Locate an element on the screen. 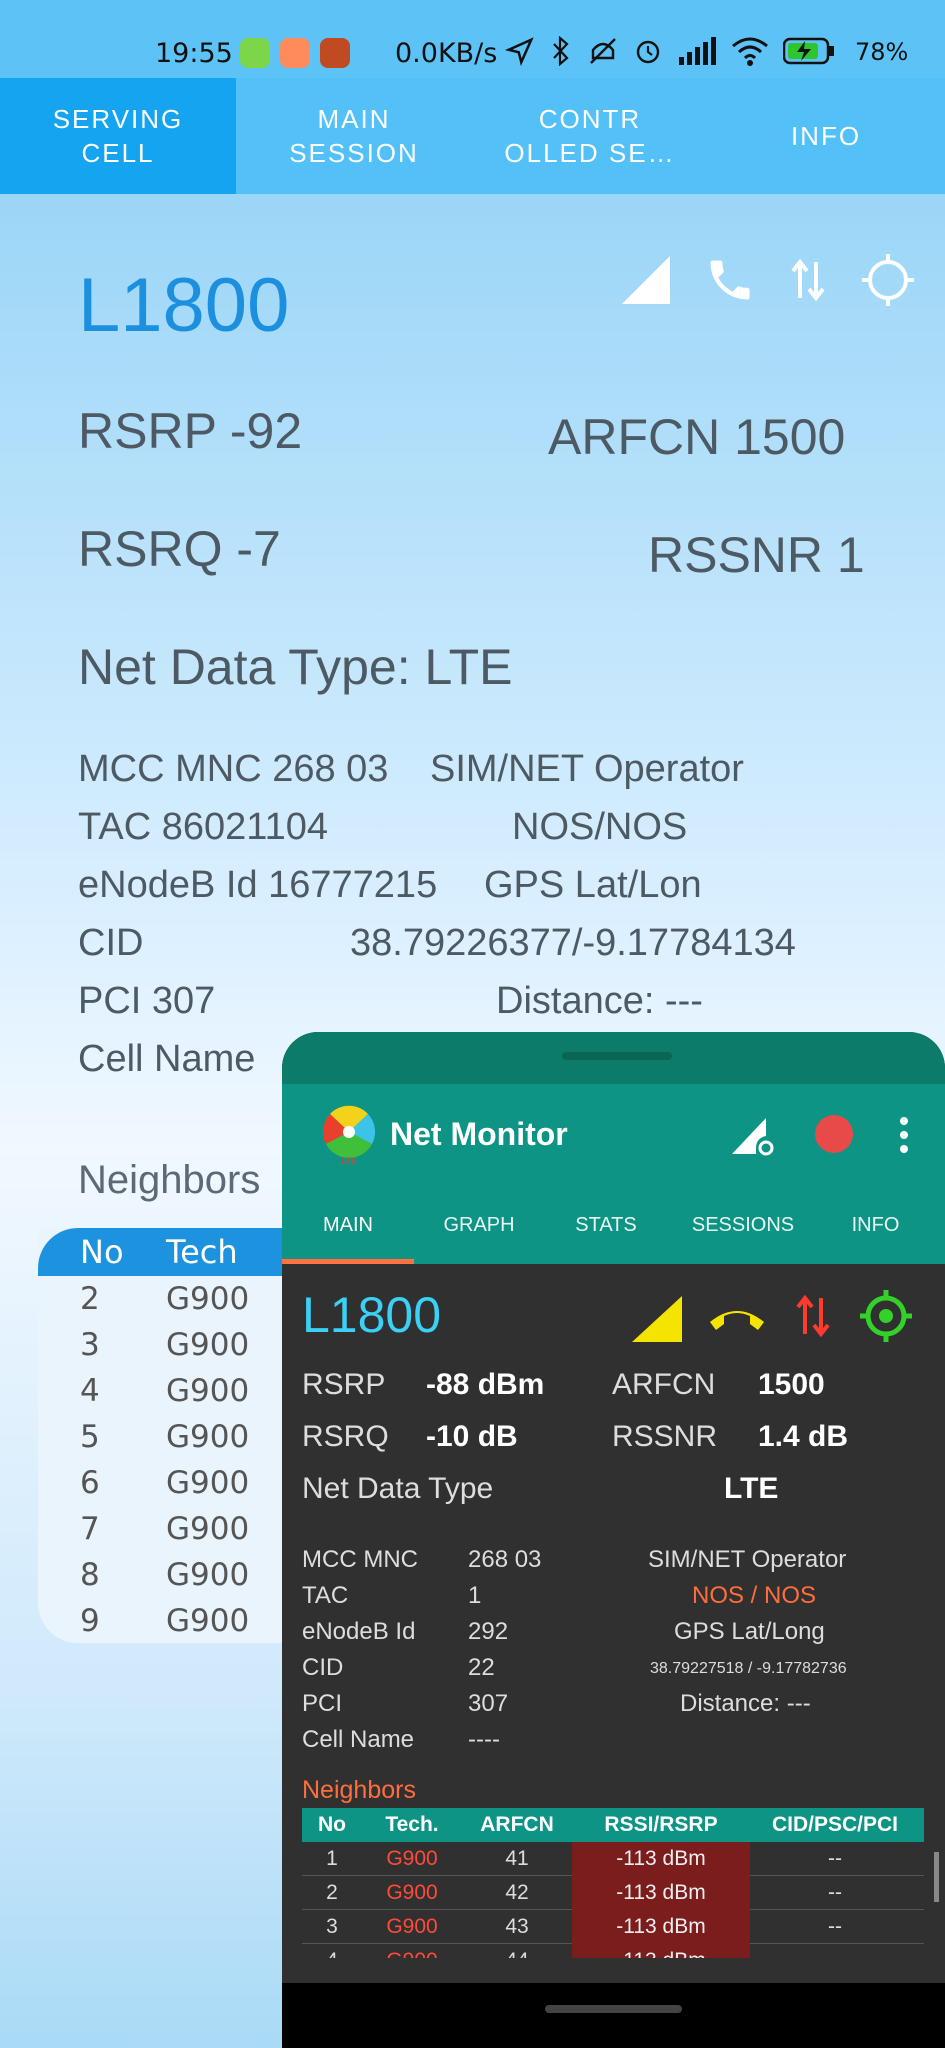 The height and width of the screenshot is (2048, 945). table-row: 7 G900 is located at coordinates (165, 1529).